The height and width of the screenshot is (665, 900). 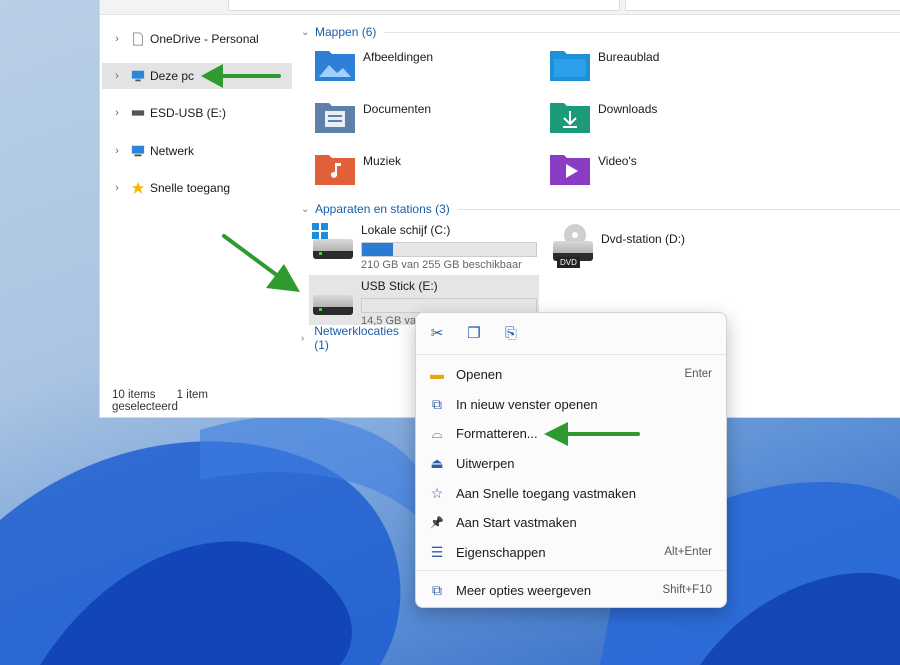 I want to click on more-options-icon: ⧉, so click(x=437, y=589).